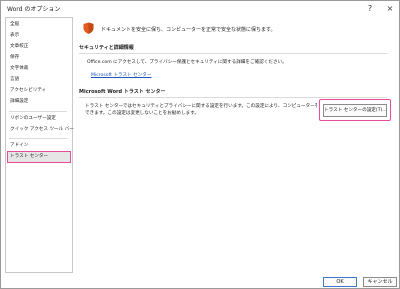  I want to click on sidebar-item-display: 表示, so click(39, 36).